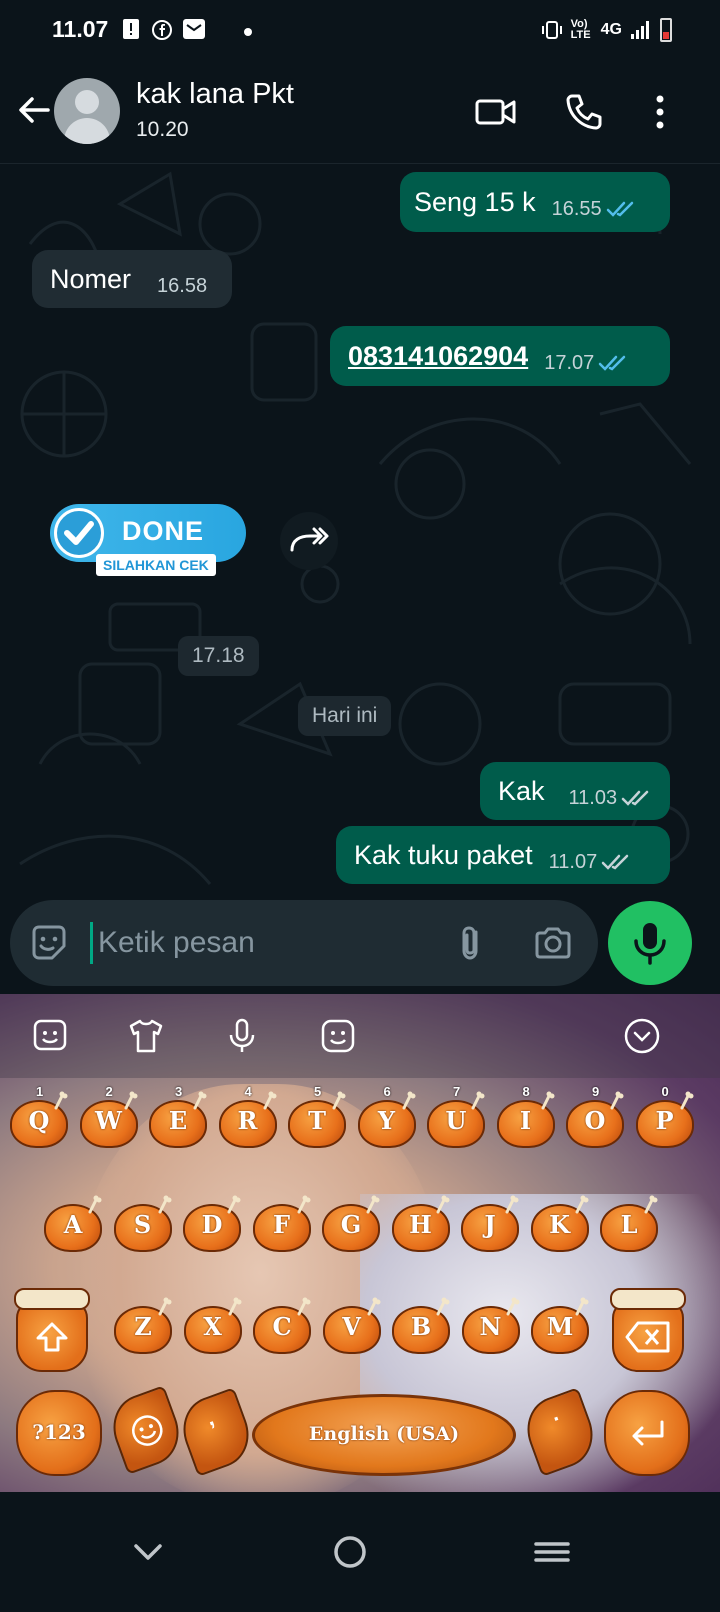  I want to click on key-label: U, so click(456, 1120).